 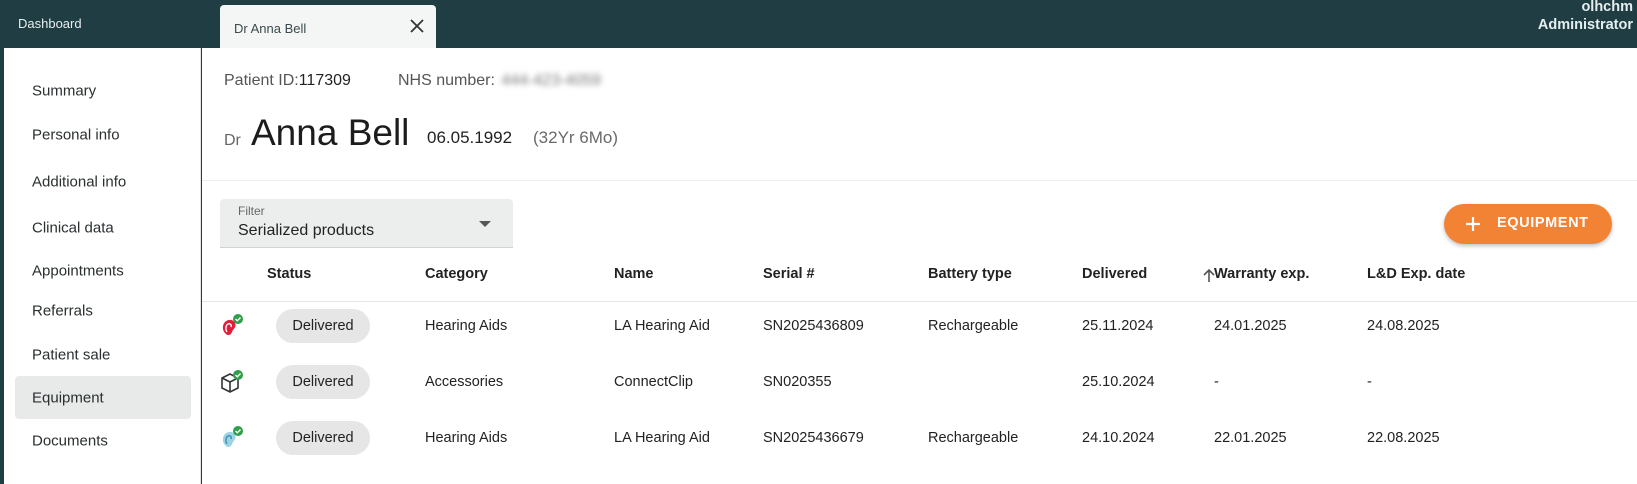 What do you see at coordinates (62, 310) in the screenshot?
I see `sidebar-item-label: Referrals` at bounding box center [62, 310].